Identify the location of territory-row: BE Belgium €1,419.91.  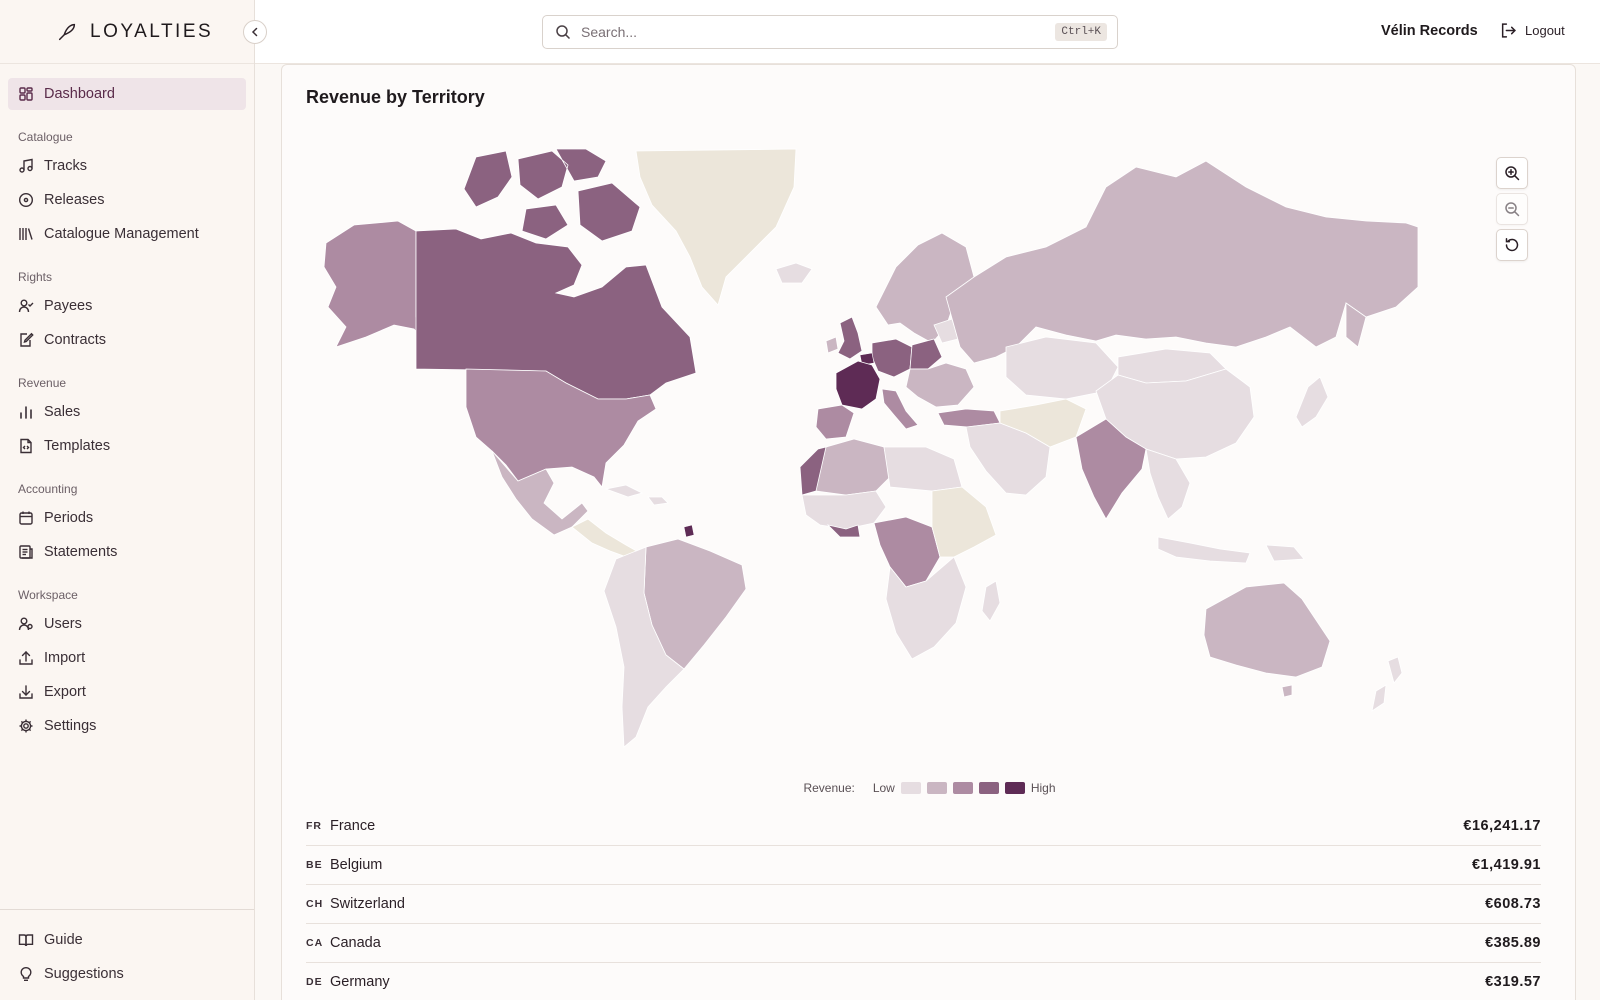
(923, 865).